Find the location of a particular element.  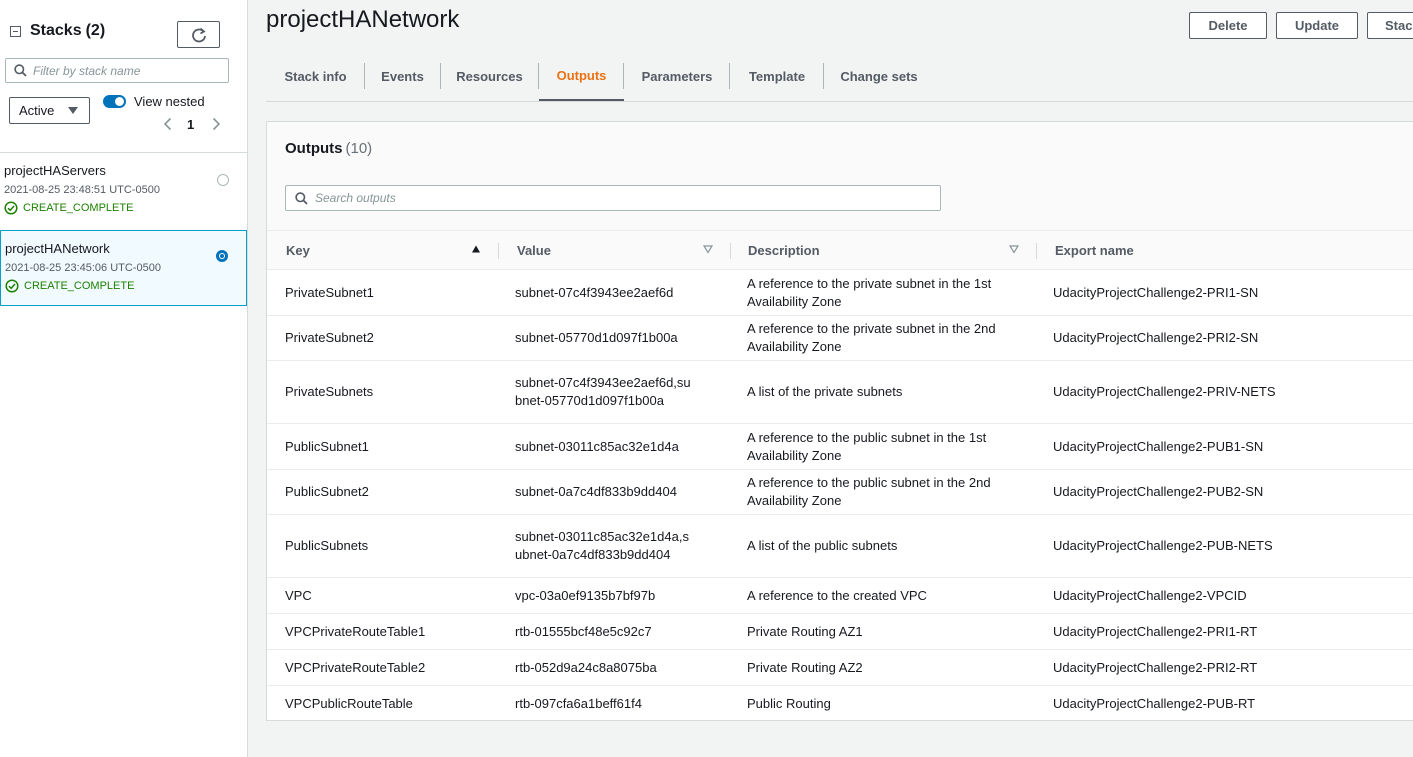

update-button: Update is located at coordinates (1317, 25).